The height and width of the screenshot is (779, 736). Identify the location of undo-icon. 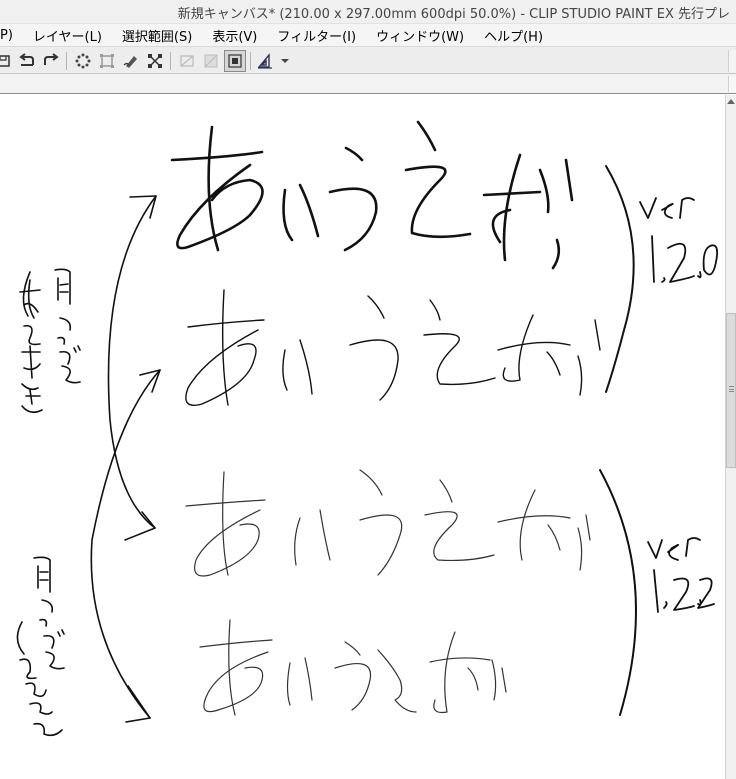
(27, 61).